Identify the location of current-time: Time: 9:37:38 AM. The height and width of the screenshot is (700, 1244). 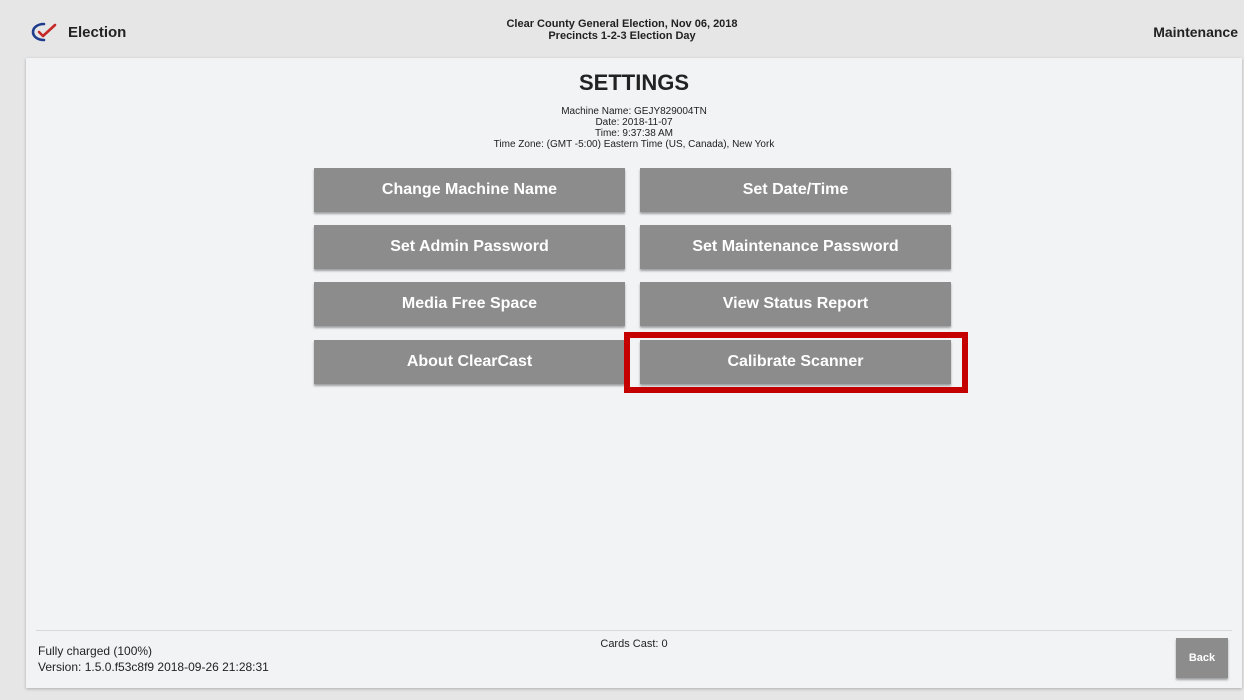
(634, 133).